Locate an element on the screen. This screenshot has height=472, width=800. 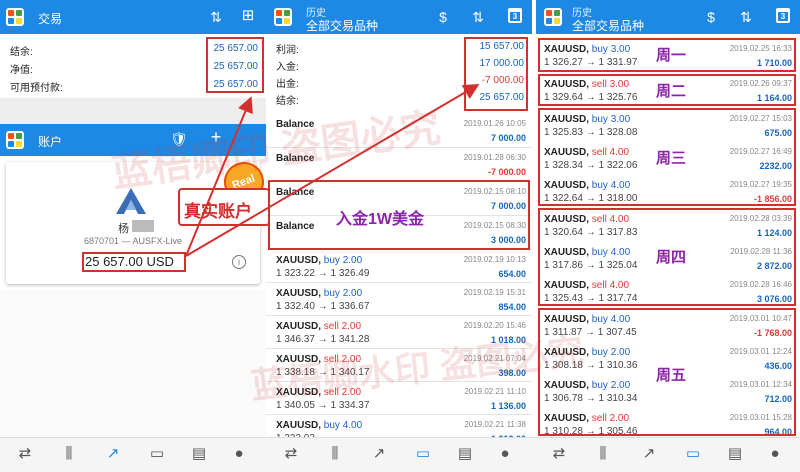
summary-label: 入金: is located at coordinates (287, 67).